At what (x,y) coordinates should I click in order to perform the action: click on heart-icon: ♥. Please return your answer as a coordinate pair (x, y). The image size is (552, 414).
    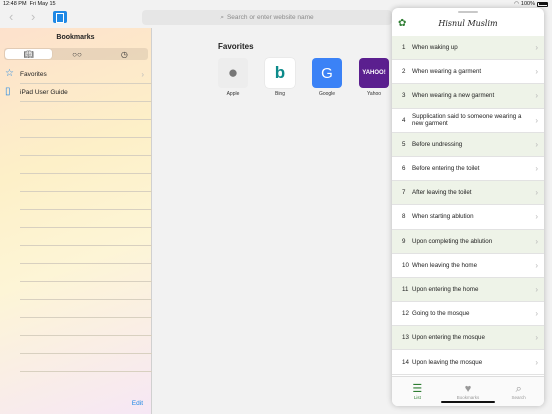
    Looking at the image, I should click on (468, 389).